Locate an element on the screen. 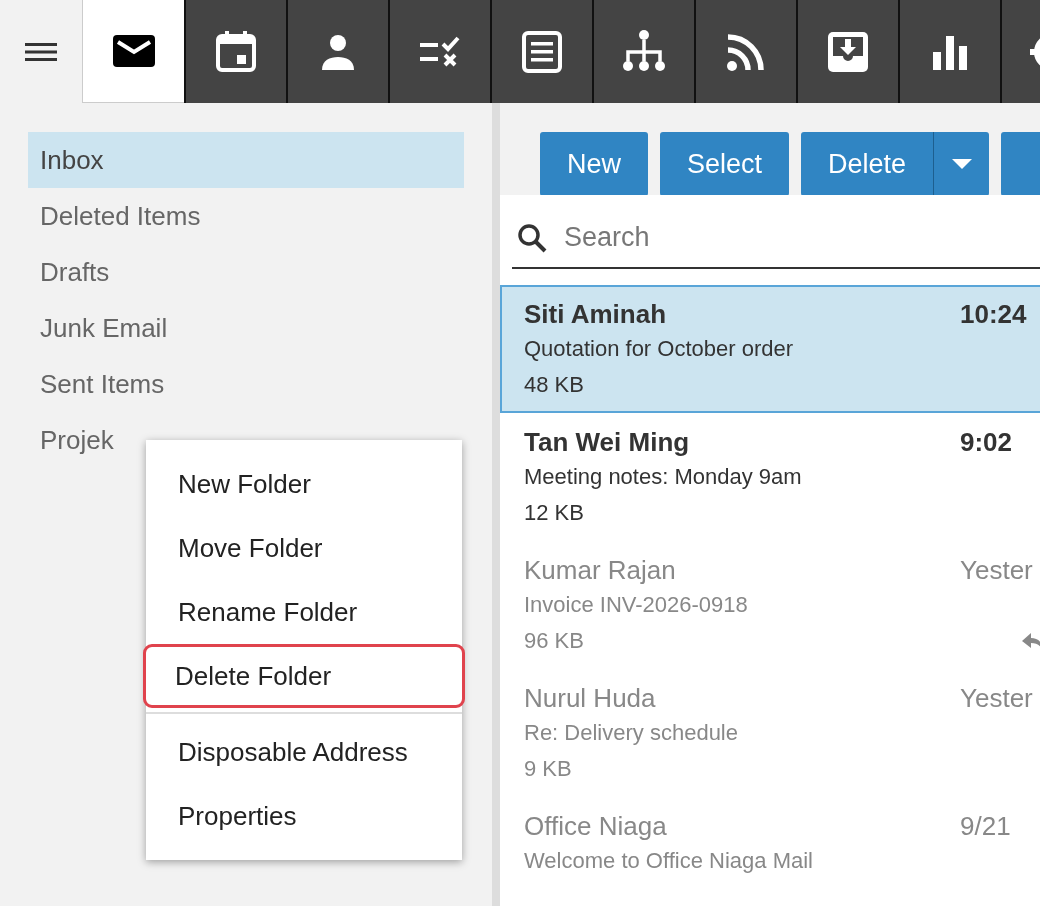  toolbar-button: New is located at coordinates (594, 163).